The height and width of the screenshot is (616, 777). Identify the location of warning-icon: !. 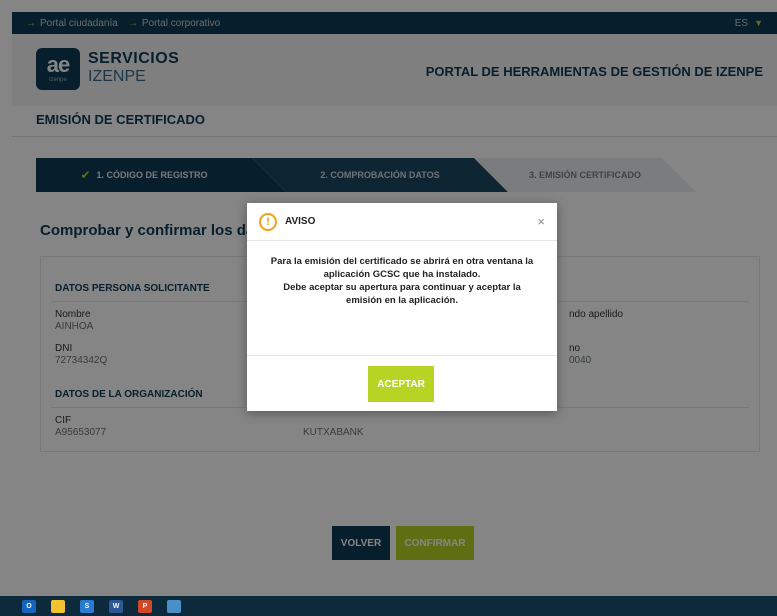
(268, 221).